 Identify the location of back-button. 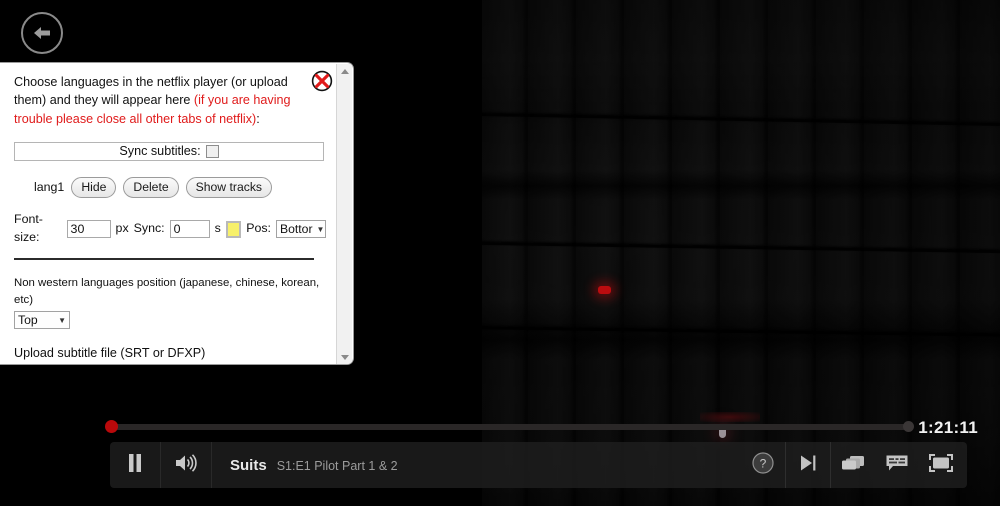
(42, 33).